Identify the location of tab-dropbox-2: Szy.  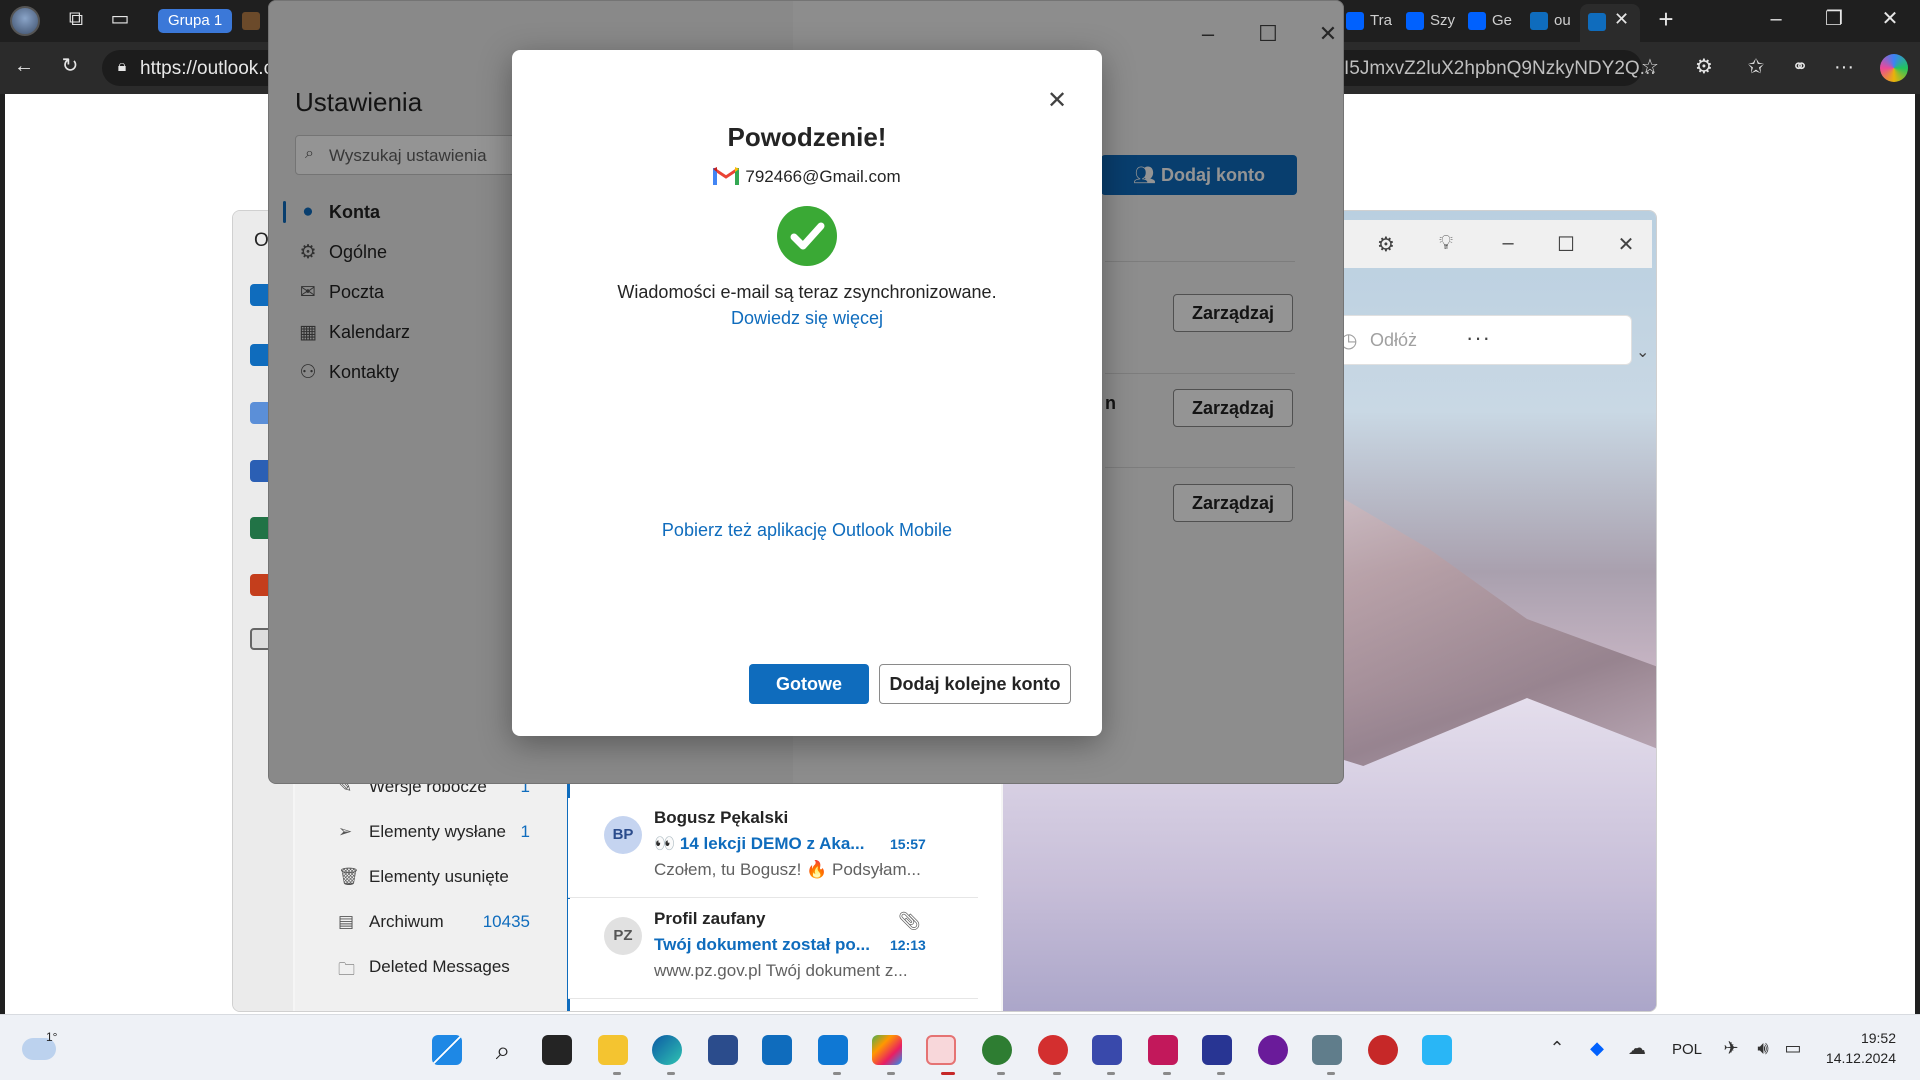
(1430, 21).